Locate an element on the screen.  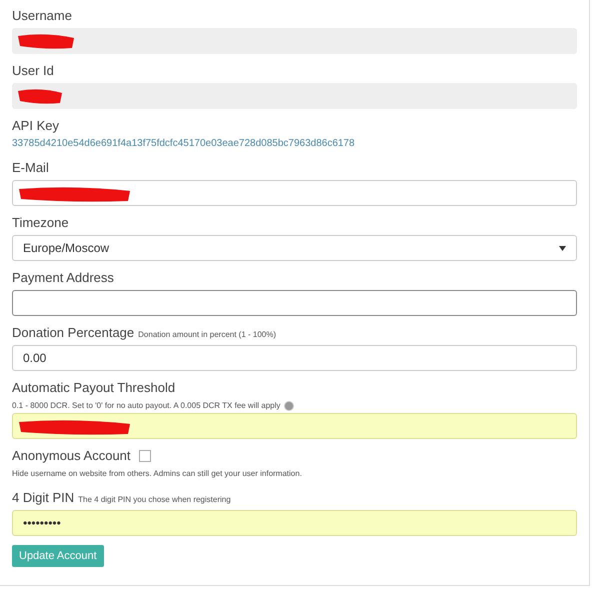
field-label: User Id is located at coordinates (33, 71).